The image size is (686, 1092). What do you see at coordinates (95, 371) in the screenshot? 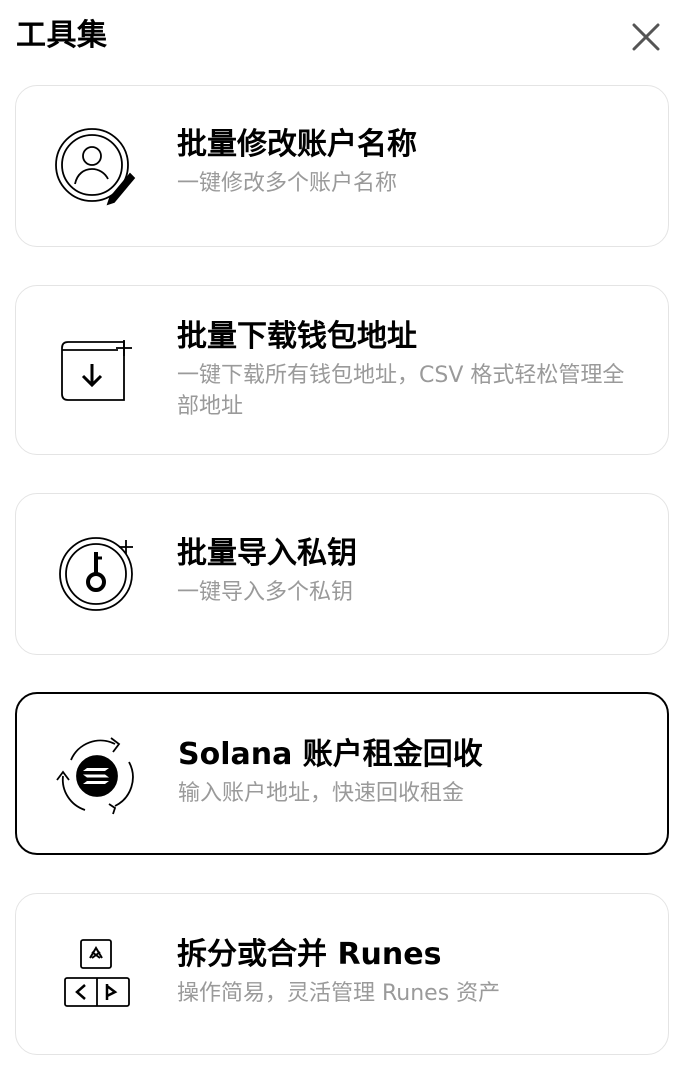
I see `download-address-icon` at bounding box center [95, 371].